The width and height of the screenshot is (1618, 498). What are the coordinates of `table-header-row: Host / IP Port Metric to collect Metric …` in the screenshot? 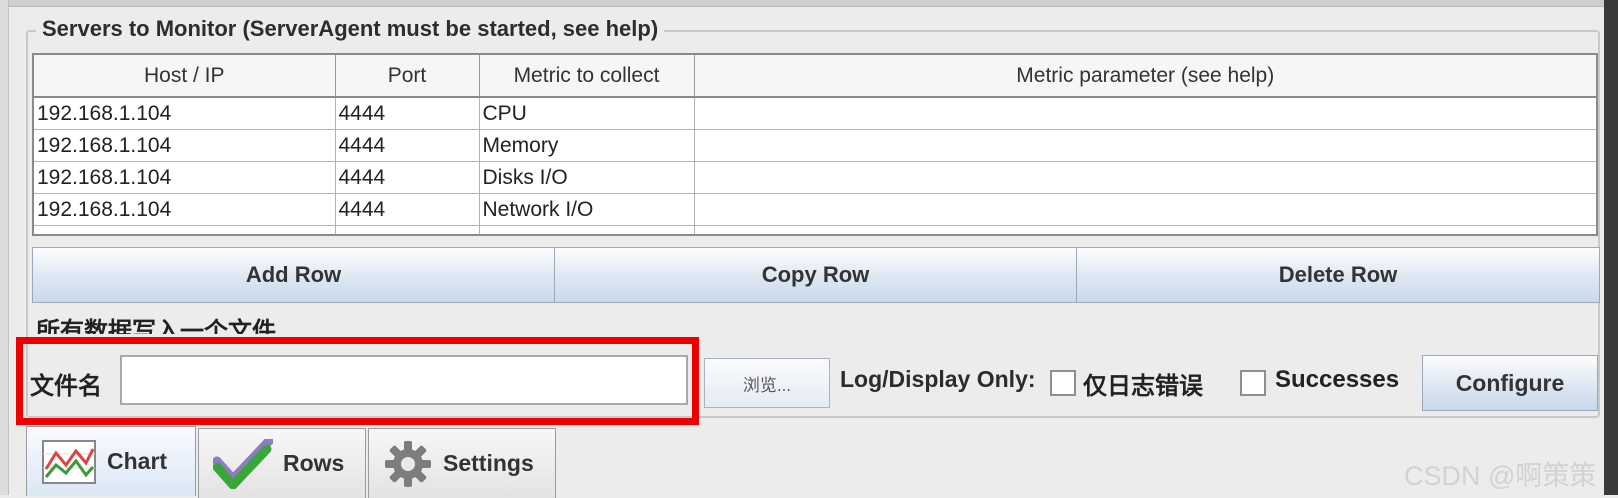 It's located at (815, 75).